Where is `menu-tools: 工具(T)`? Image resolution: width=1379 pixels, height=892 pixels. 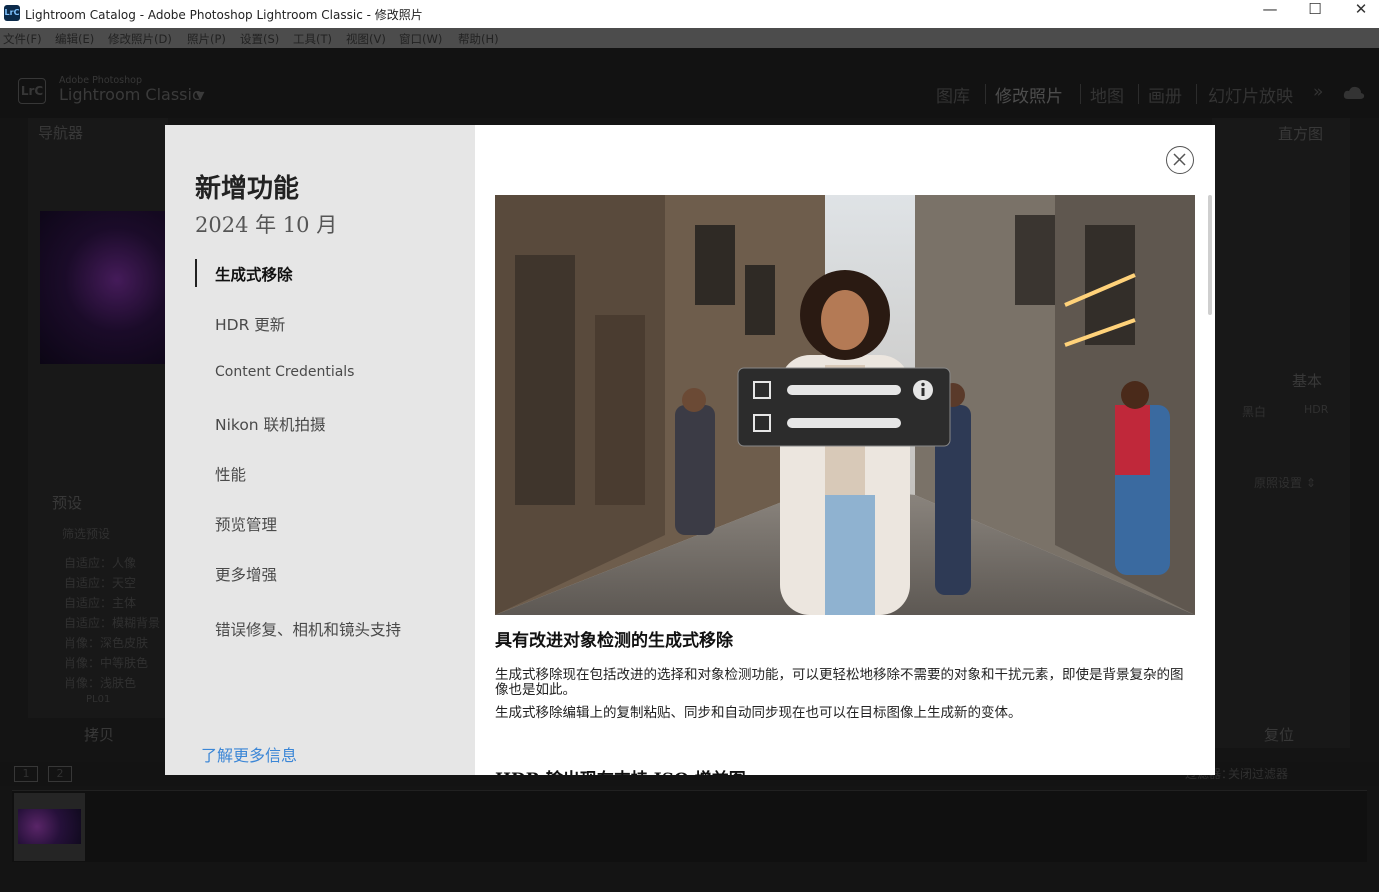 menu-tools: 工具(T) is located at coordinates (312, 39).